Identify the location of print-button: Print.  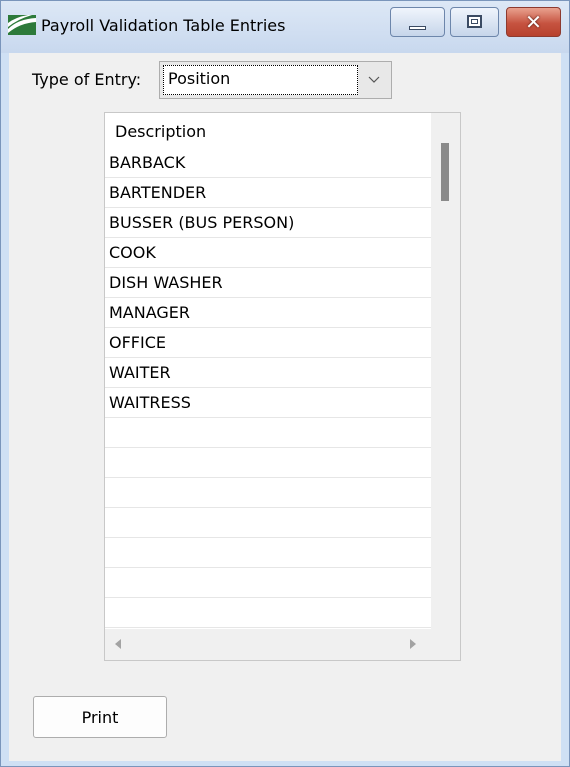
(100, 717).